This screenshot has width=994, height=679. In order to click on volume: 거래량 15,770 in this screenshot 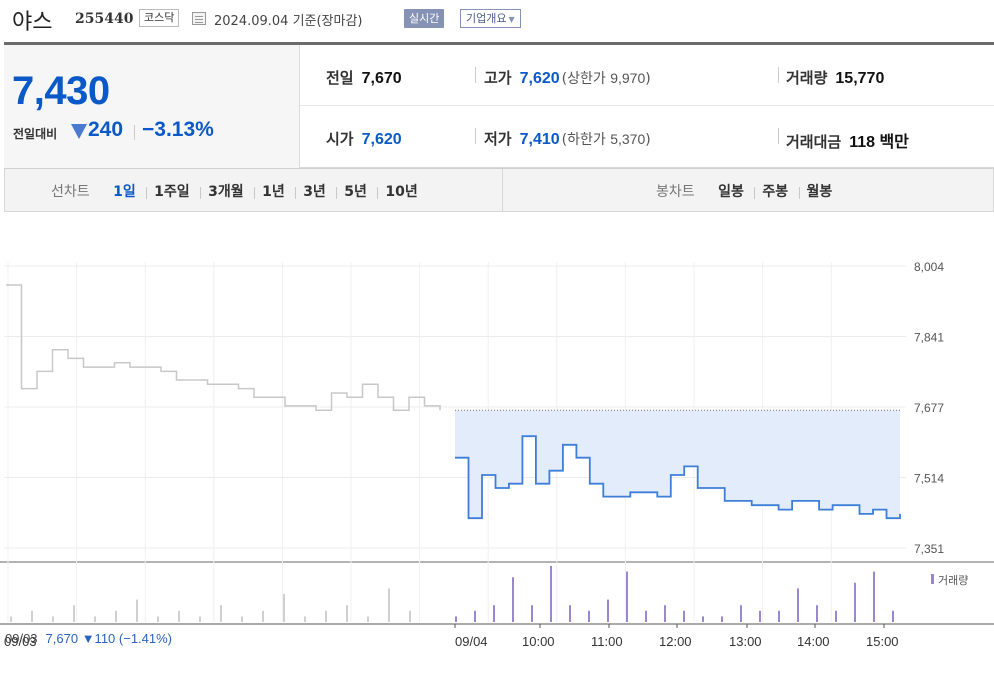, I will do `click(835, 77)`.